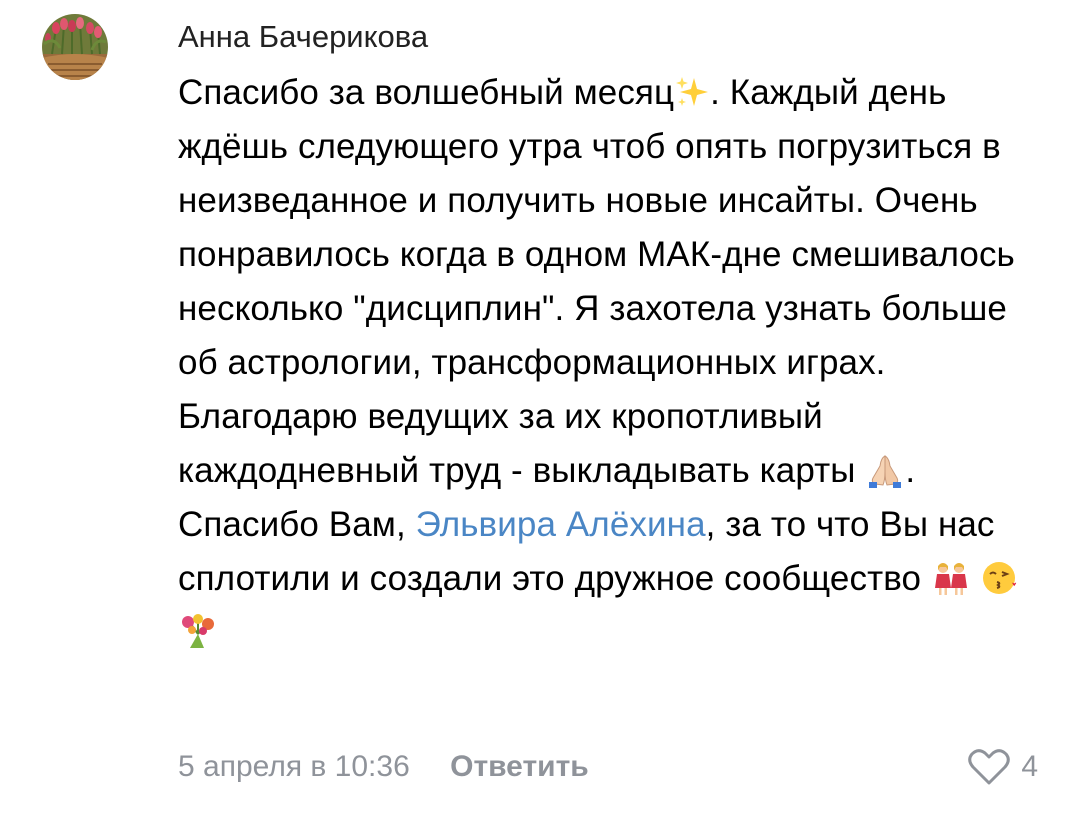 The height and width of the screenshot is (824, 1080). Describe the element at coordinates (613, 767) in the screenshot. I see `comment-footer: 5 апреля в 10:36 Ответить 4` at that location.